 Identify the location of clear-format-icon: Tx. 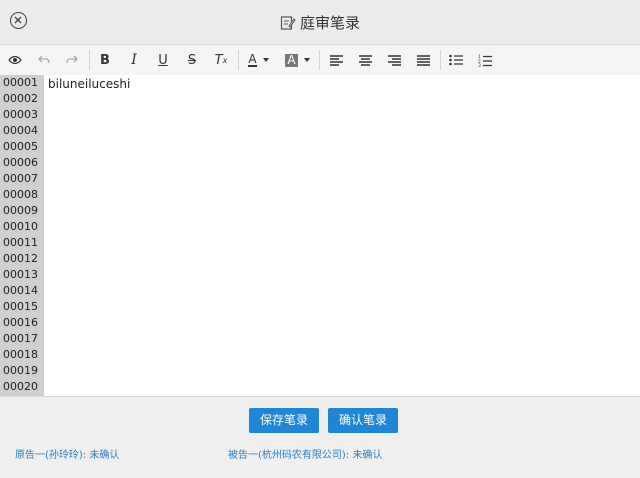
(221, 60).